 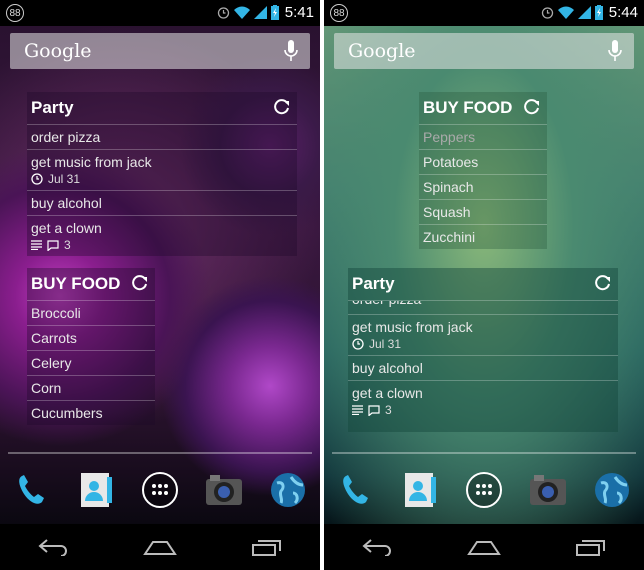 What do you see at coordinates (299, 12) in the screenshot?
I see `clock: 5:41` at bounding box center [299, 12].